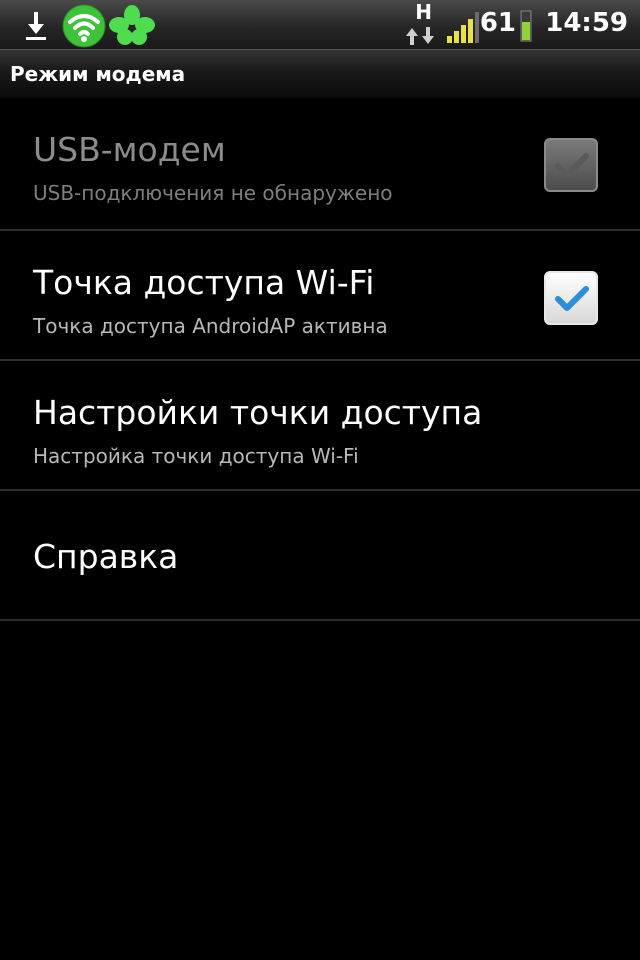 Image resolution: width=640 pixels, height=960 pixels. Describe the element at coordinates (129, 149) in the screenshot. I see `pref-title: USB-модем` at that location.